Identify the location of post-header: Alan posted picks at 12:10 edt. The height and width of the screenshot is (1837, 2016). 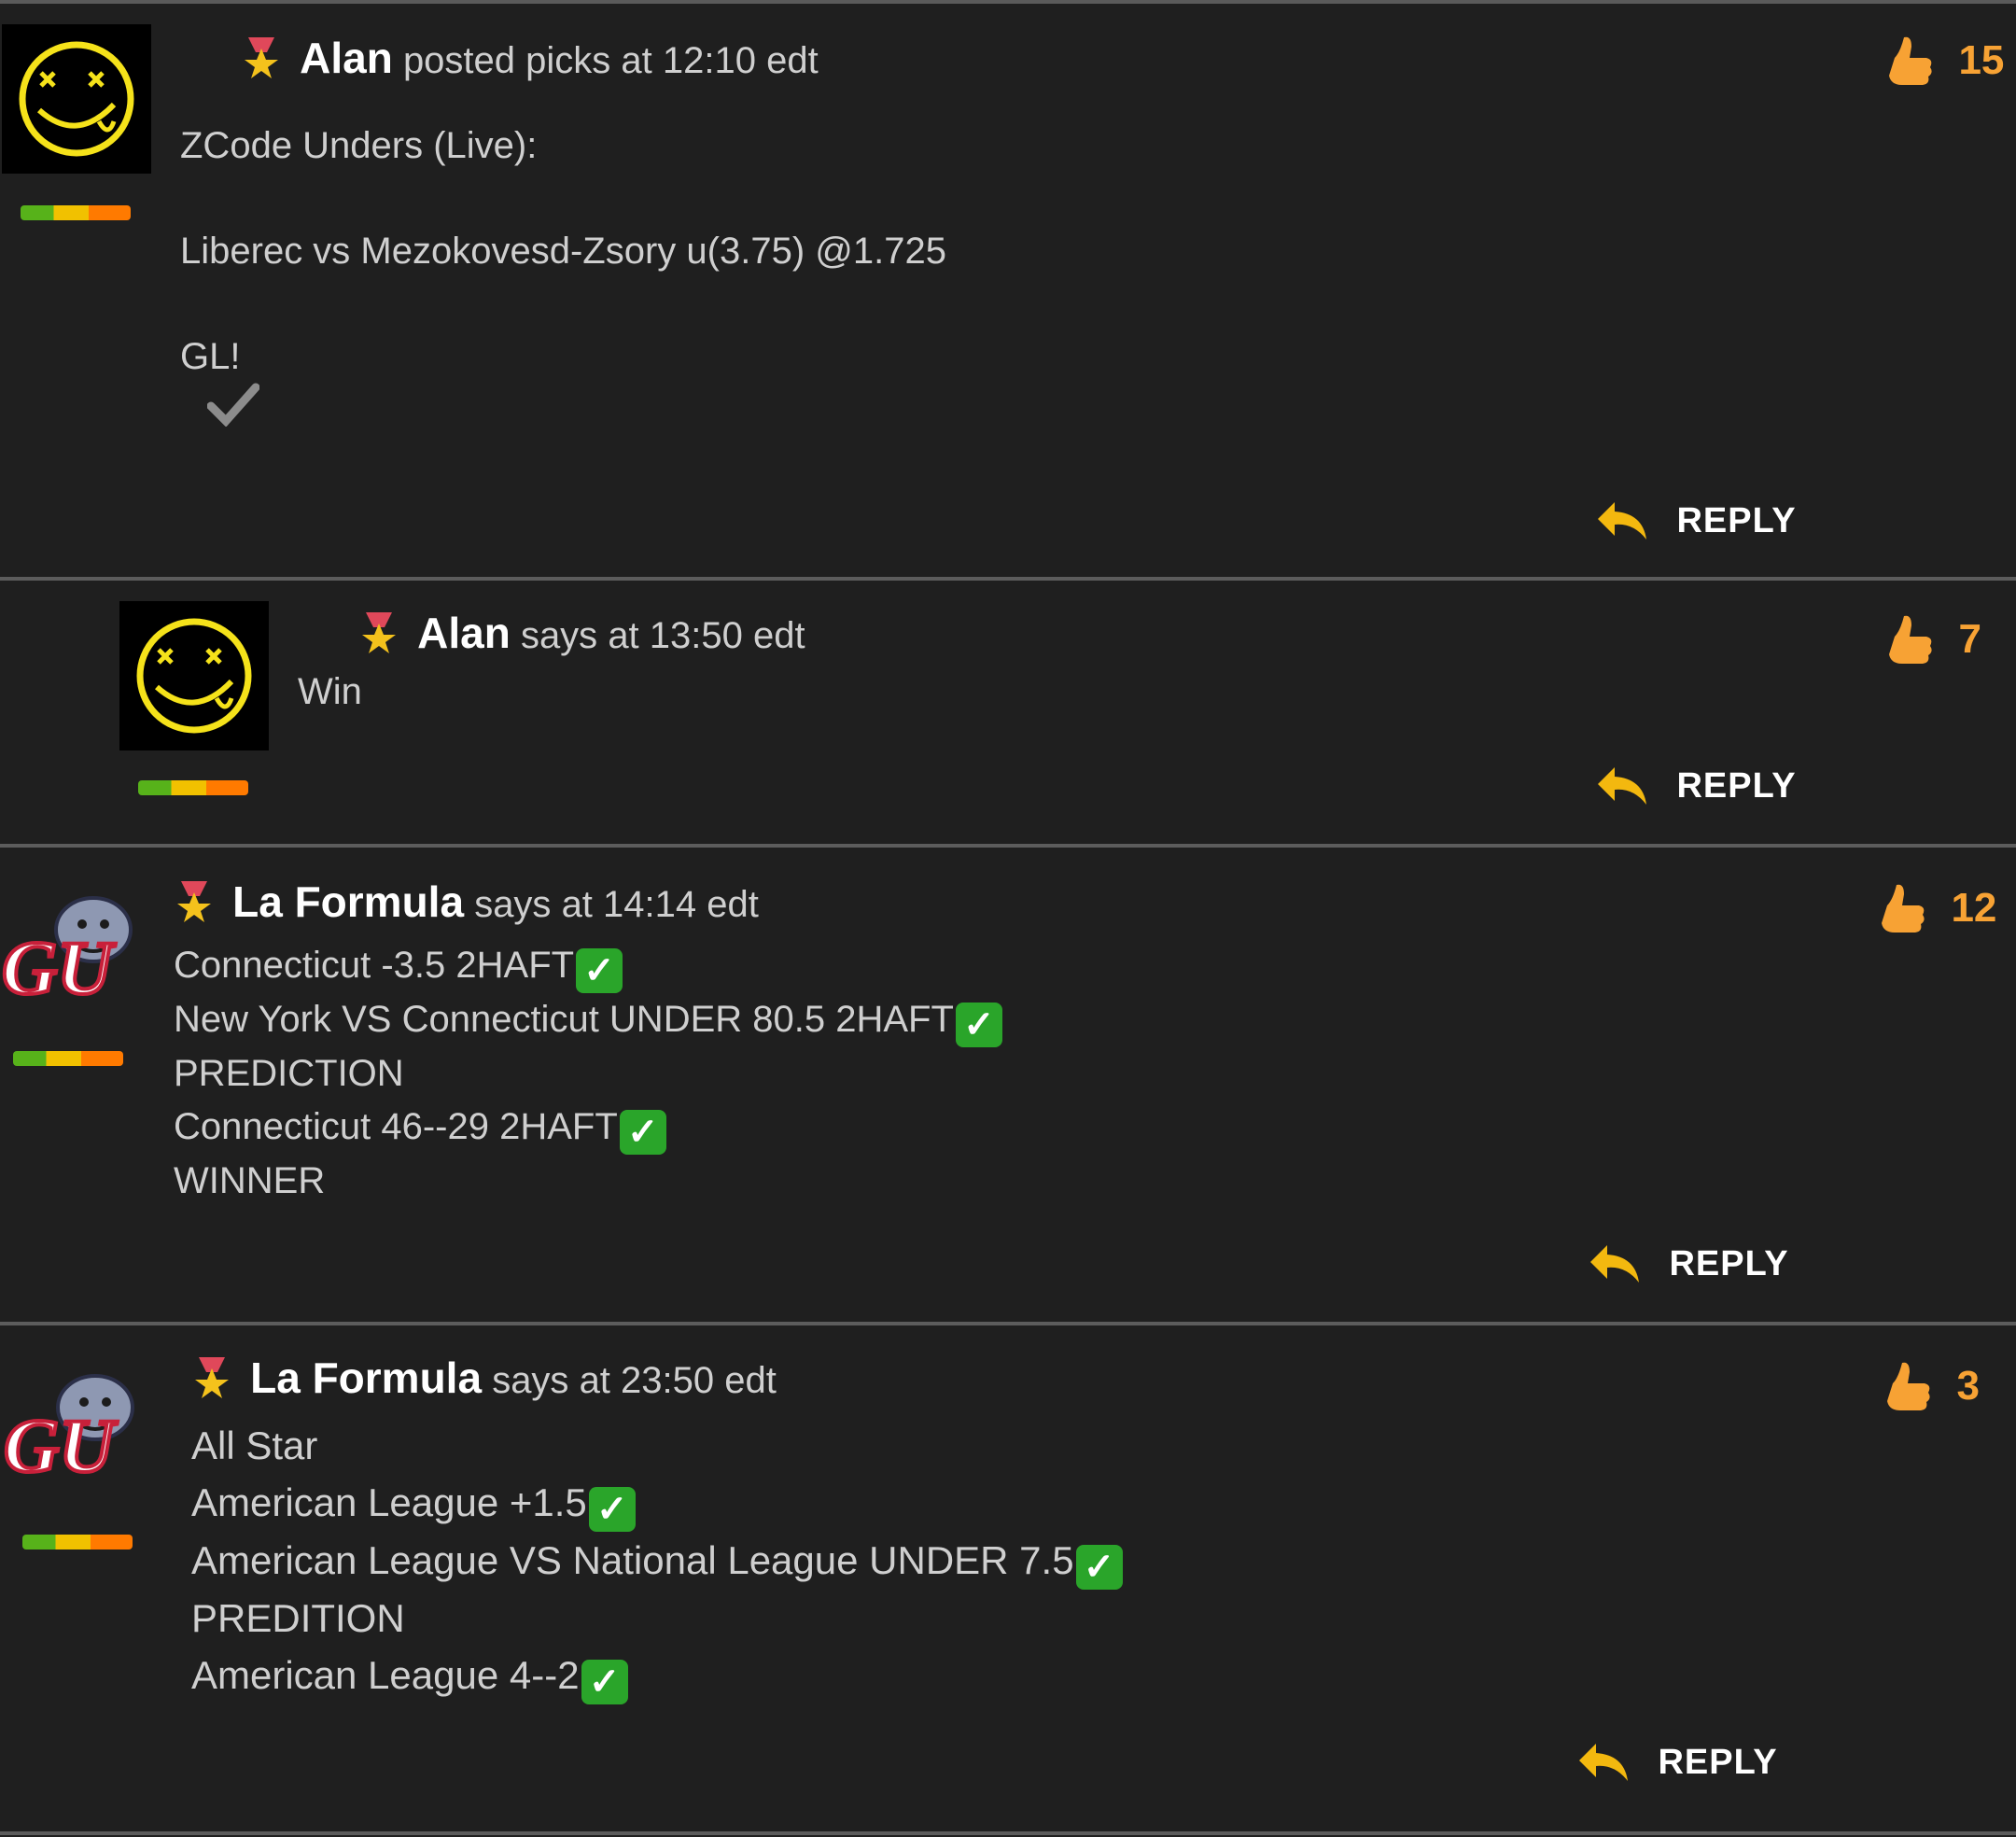
(530, 59).